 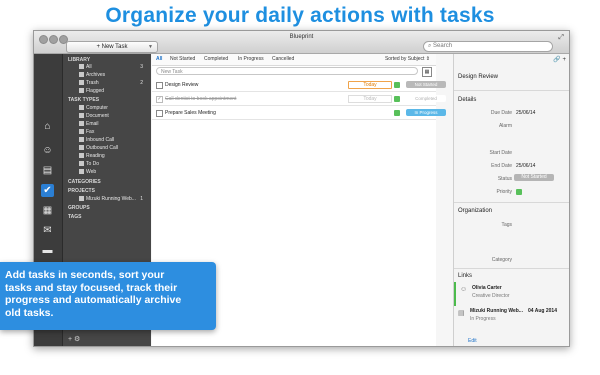 I want to click on task-status-badge: In Progress, so click(x=426, y=112).